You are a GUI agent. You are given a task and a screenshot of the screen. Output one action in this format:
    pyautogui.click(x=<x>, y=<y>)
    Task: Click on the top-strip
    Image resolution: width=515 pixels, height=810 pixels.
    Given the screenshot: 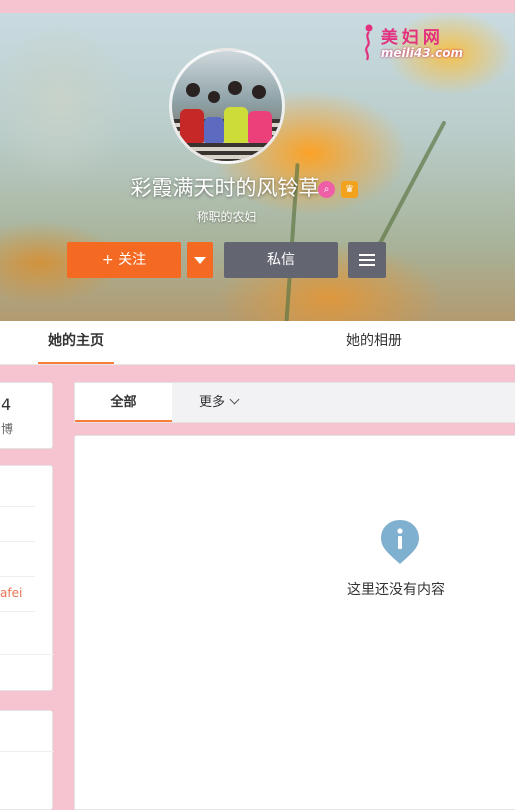 What is the action you would take?
    pyautogui.click(x=257, y=6)
    